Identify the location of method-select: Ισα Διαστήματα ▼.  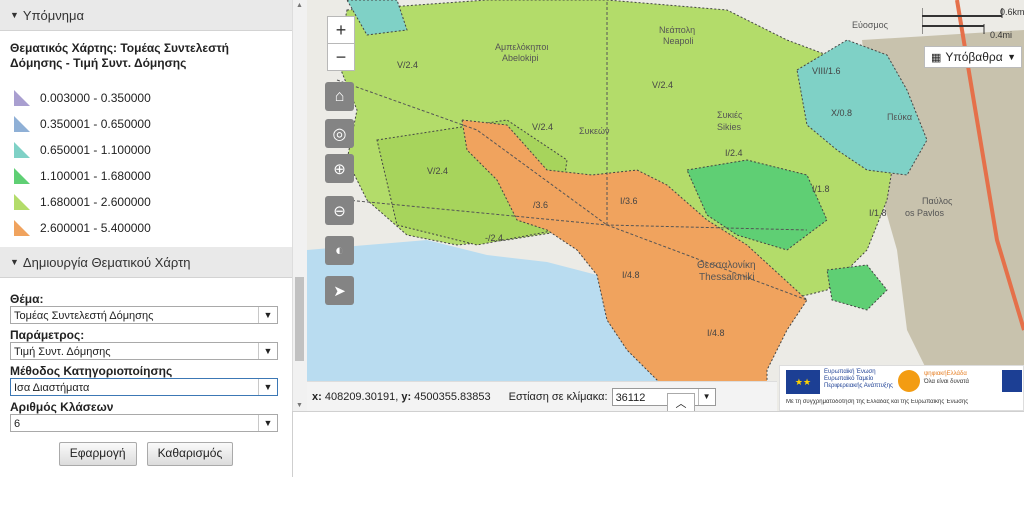
(144, 387).